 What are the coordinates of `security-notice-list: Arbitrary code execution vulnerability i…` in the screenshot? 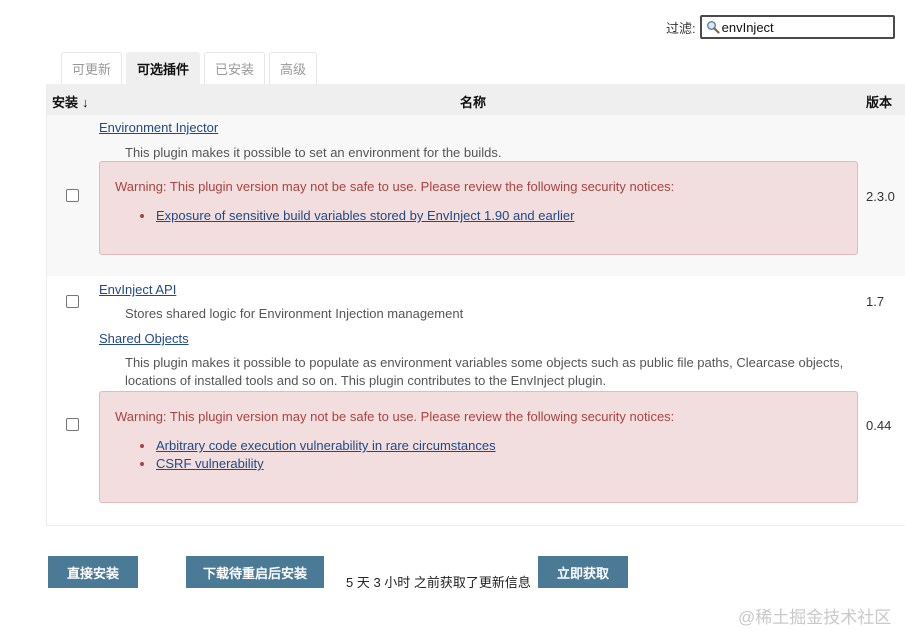 It's located at (317, 455).